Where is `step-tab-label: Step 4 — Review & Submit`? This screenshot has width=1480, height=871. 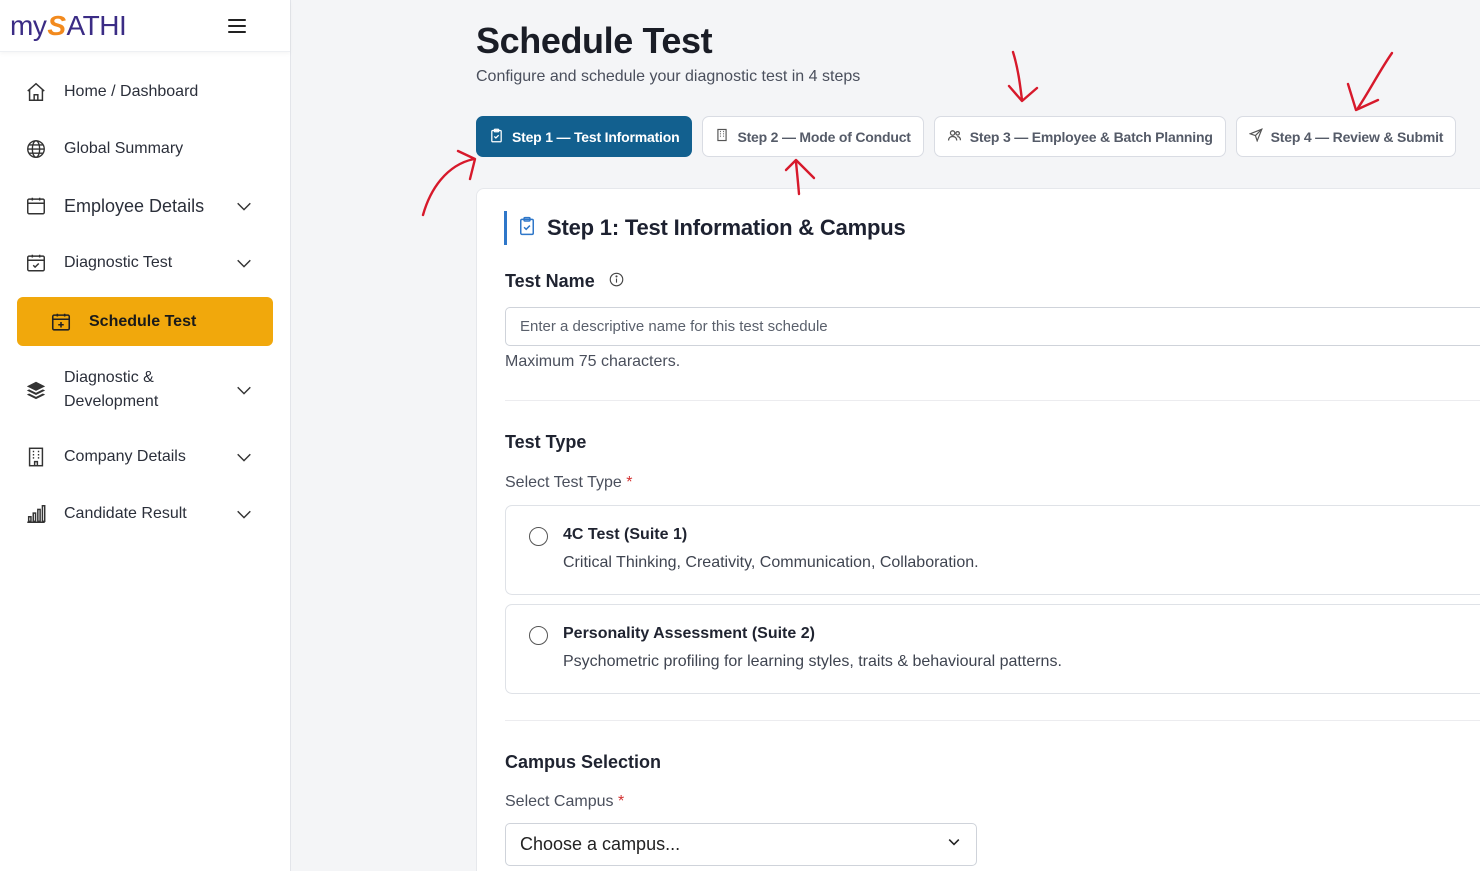
step-tab-label: Step 4 — Review & Submit is located at coordinates (1357, 136).